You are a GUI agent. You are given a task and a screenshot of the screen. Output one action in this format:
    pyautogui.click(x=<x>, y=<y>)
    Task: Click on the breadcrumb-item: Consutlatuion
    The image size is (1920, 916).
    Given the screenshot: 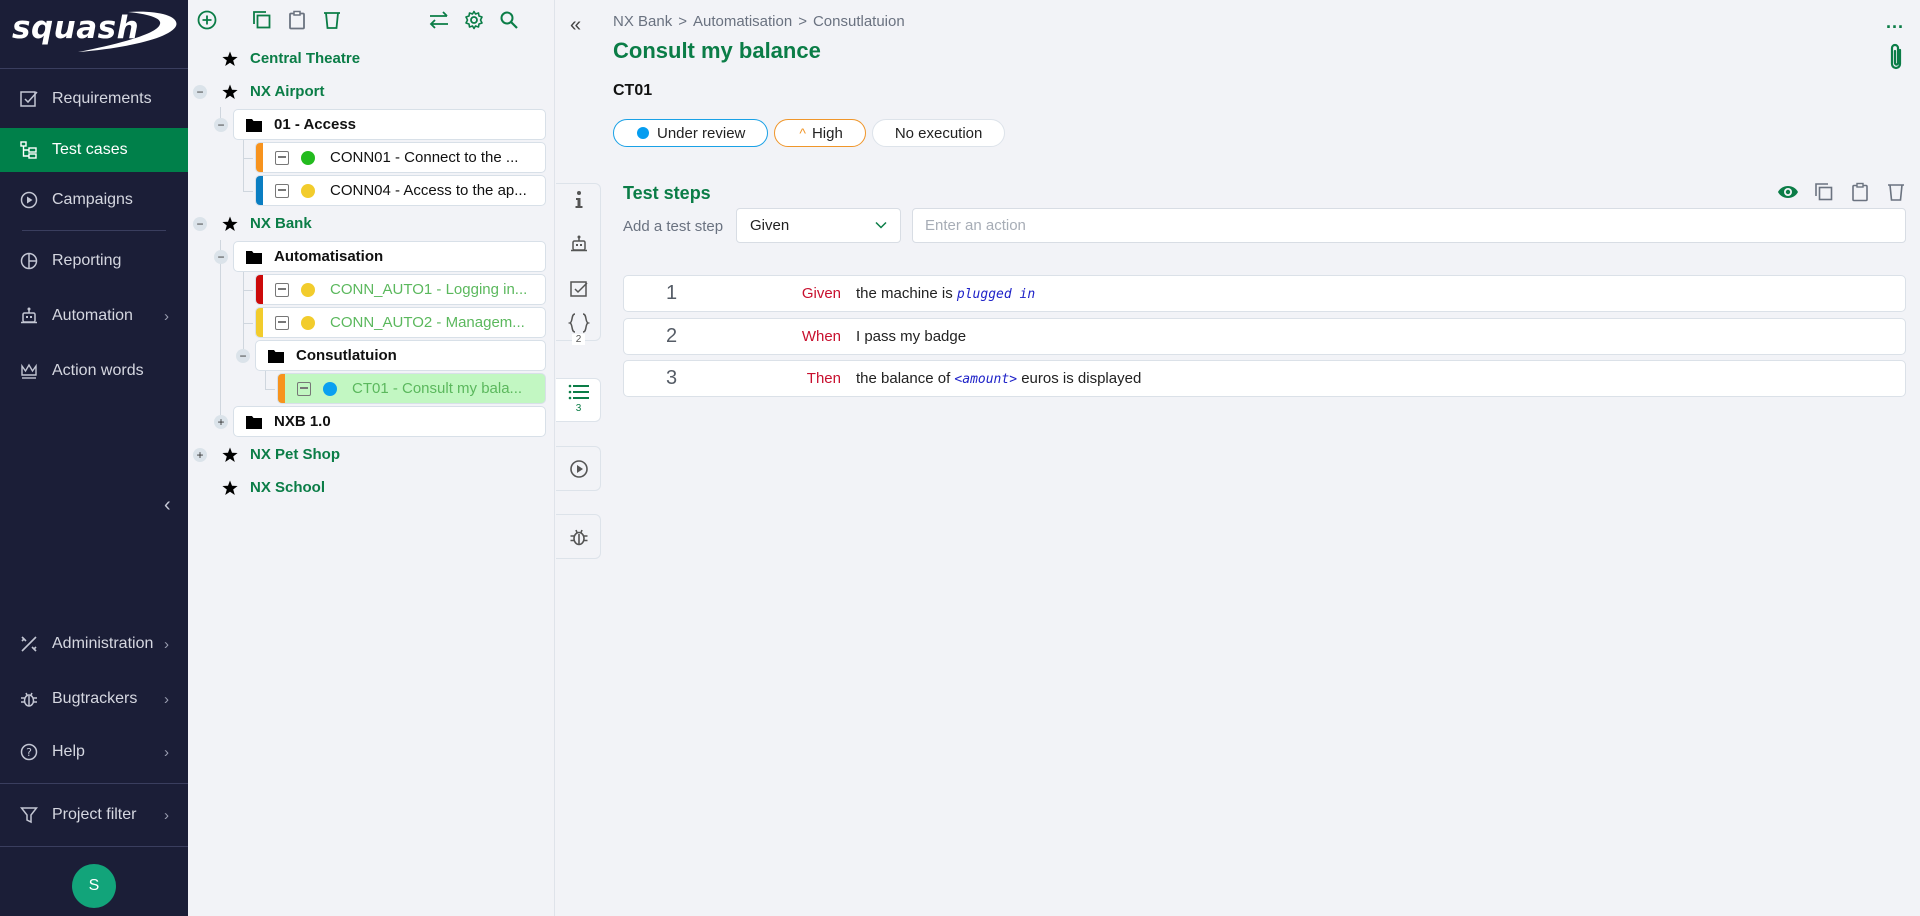 What is the action you would take?
    pyautogui.click(x=859, y=21)
    